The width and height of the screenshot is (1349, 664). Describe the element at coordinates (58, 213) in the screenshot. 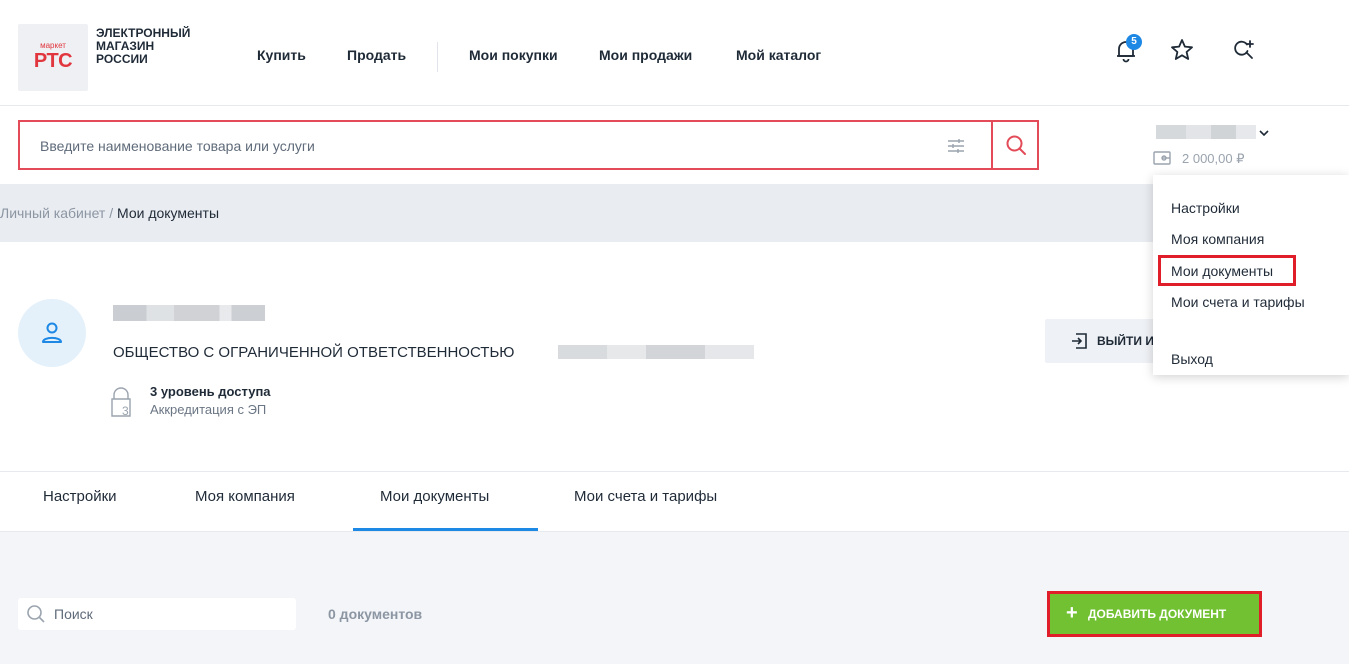

I see `breadcrumb-root: Личный кабинет /` at that location.